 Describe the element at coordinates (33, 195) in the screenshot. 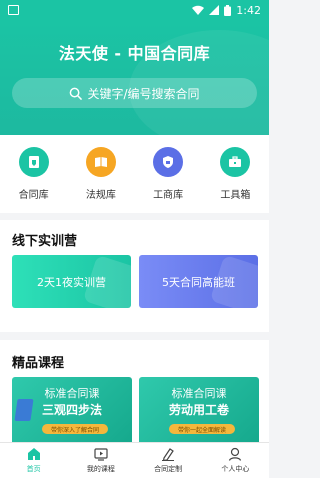

I see `quick-link-label: 合同库` at that location.